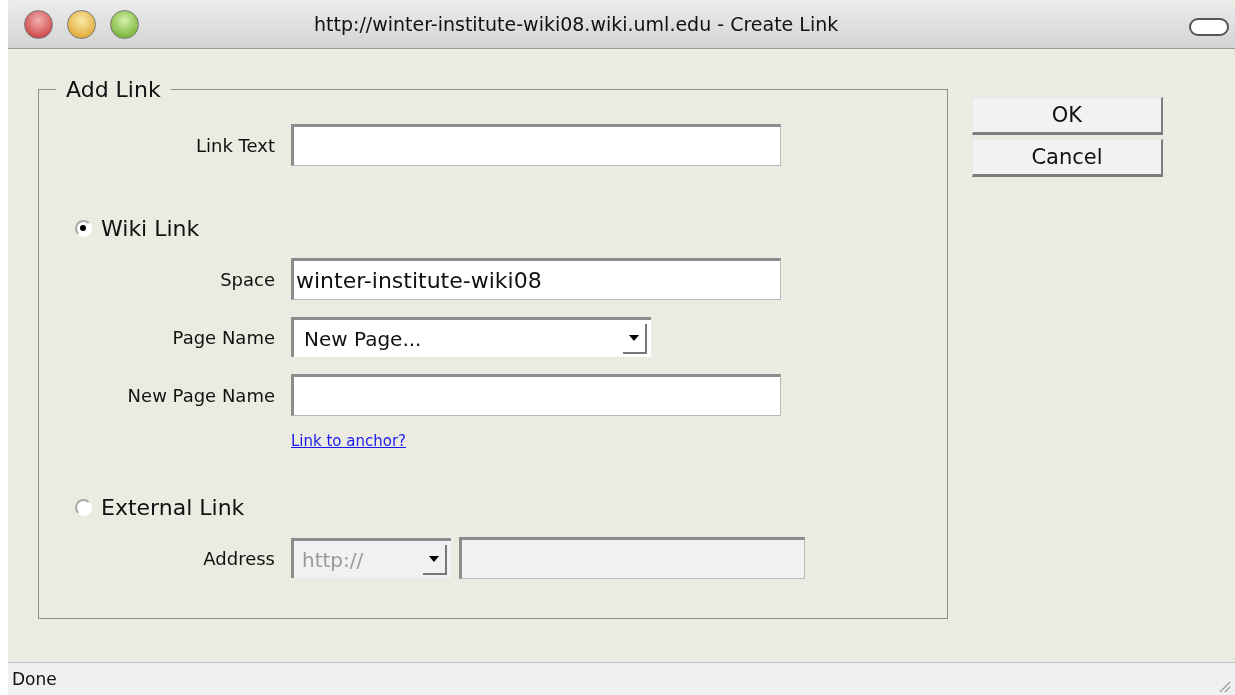  What do you see at coordinates (576, 24) in the screenshot?
I see `window-title: http://winter-institute-wiki08.wiki.uml.edu - Create Link` at bounding box center [576, 24].